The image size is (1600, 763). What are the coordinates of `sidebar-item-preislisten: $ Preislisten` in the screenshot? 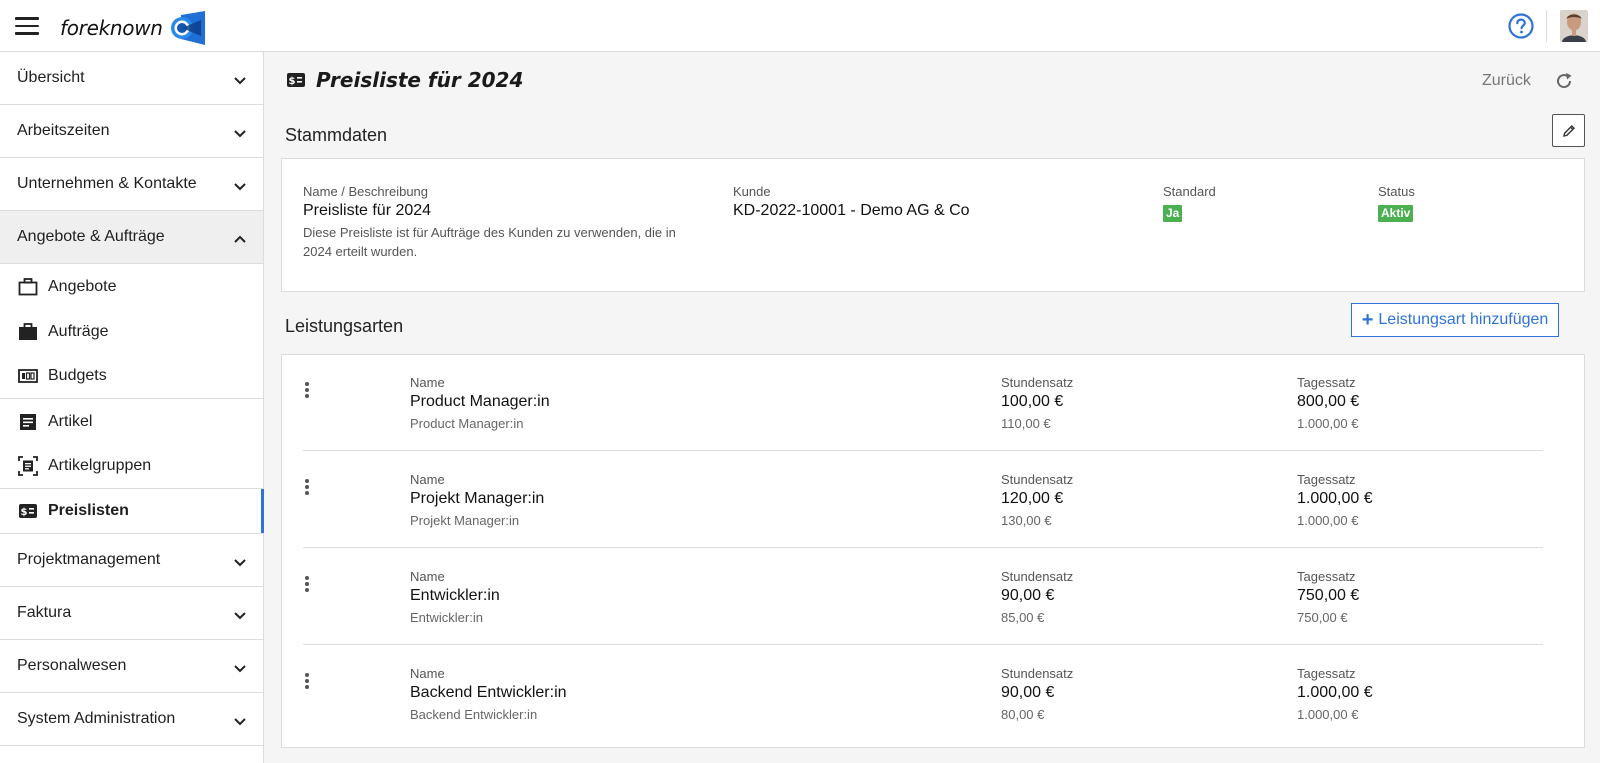 It's located at (132, 511).